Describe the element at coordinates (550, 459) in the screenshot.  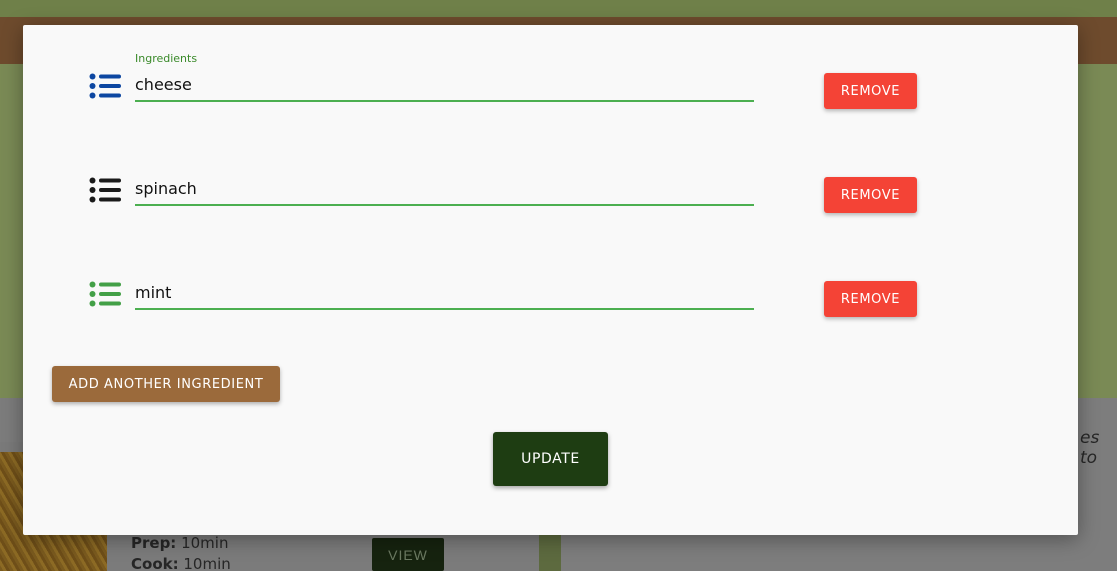
I see `update-button: UPDATE` at that location.